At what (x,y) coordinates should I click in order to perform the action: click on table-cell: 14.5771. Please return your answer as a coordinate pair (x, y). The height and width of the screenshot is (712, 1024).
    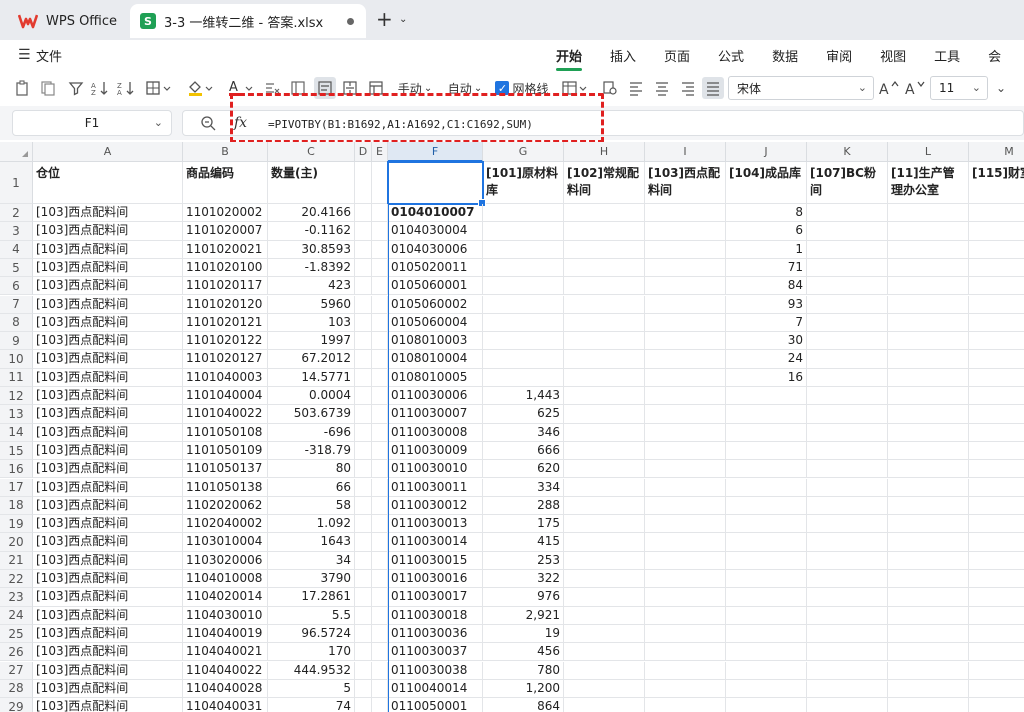
    Looking at the image, I should click on (311, 377).